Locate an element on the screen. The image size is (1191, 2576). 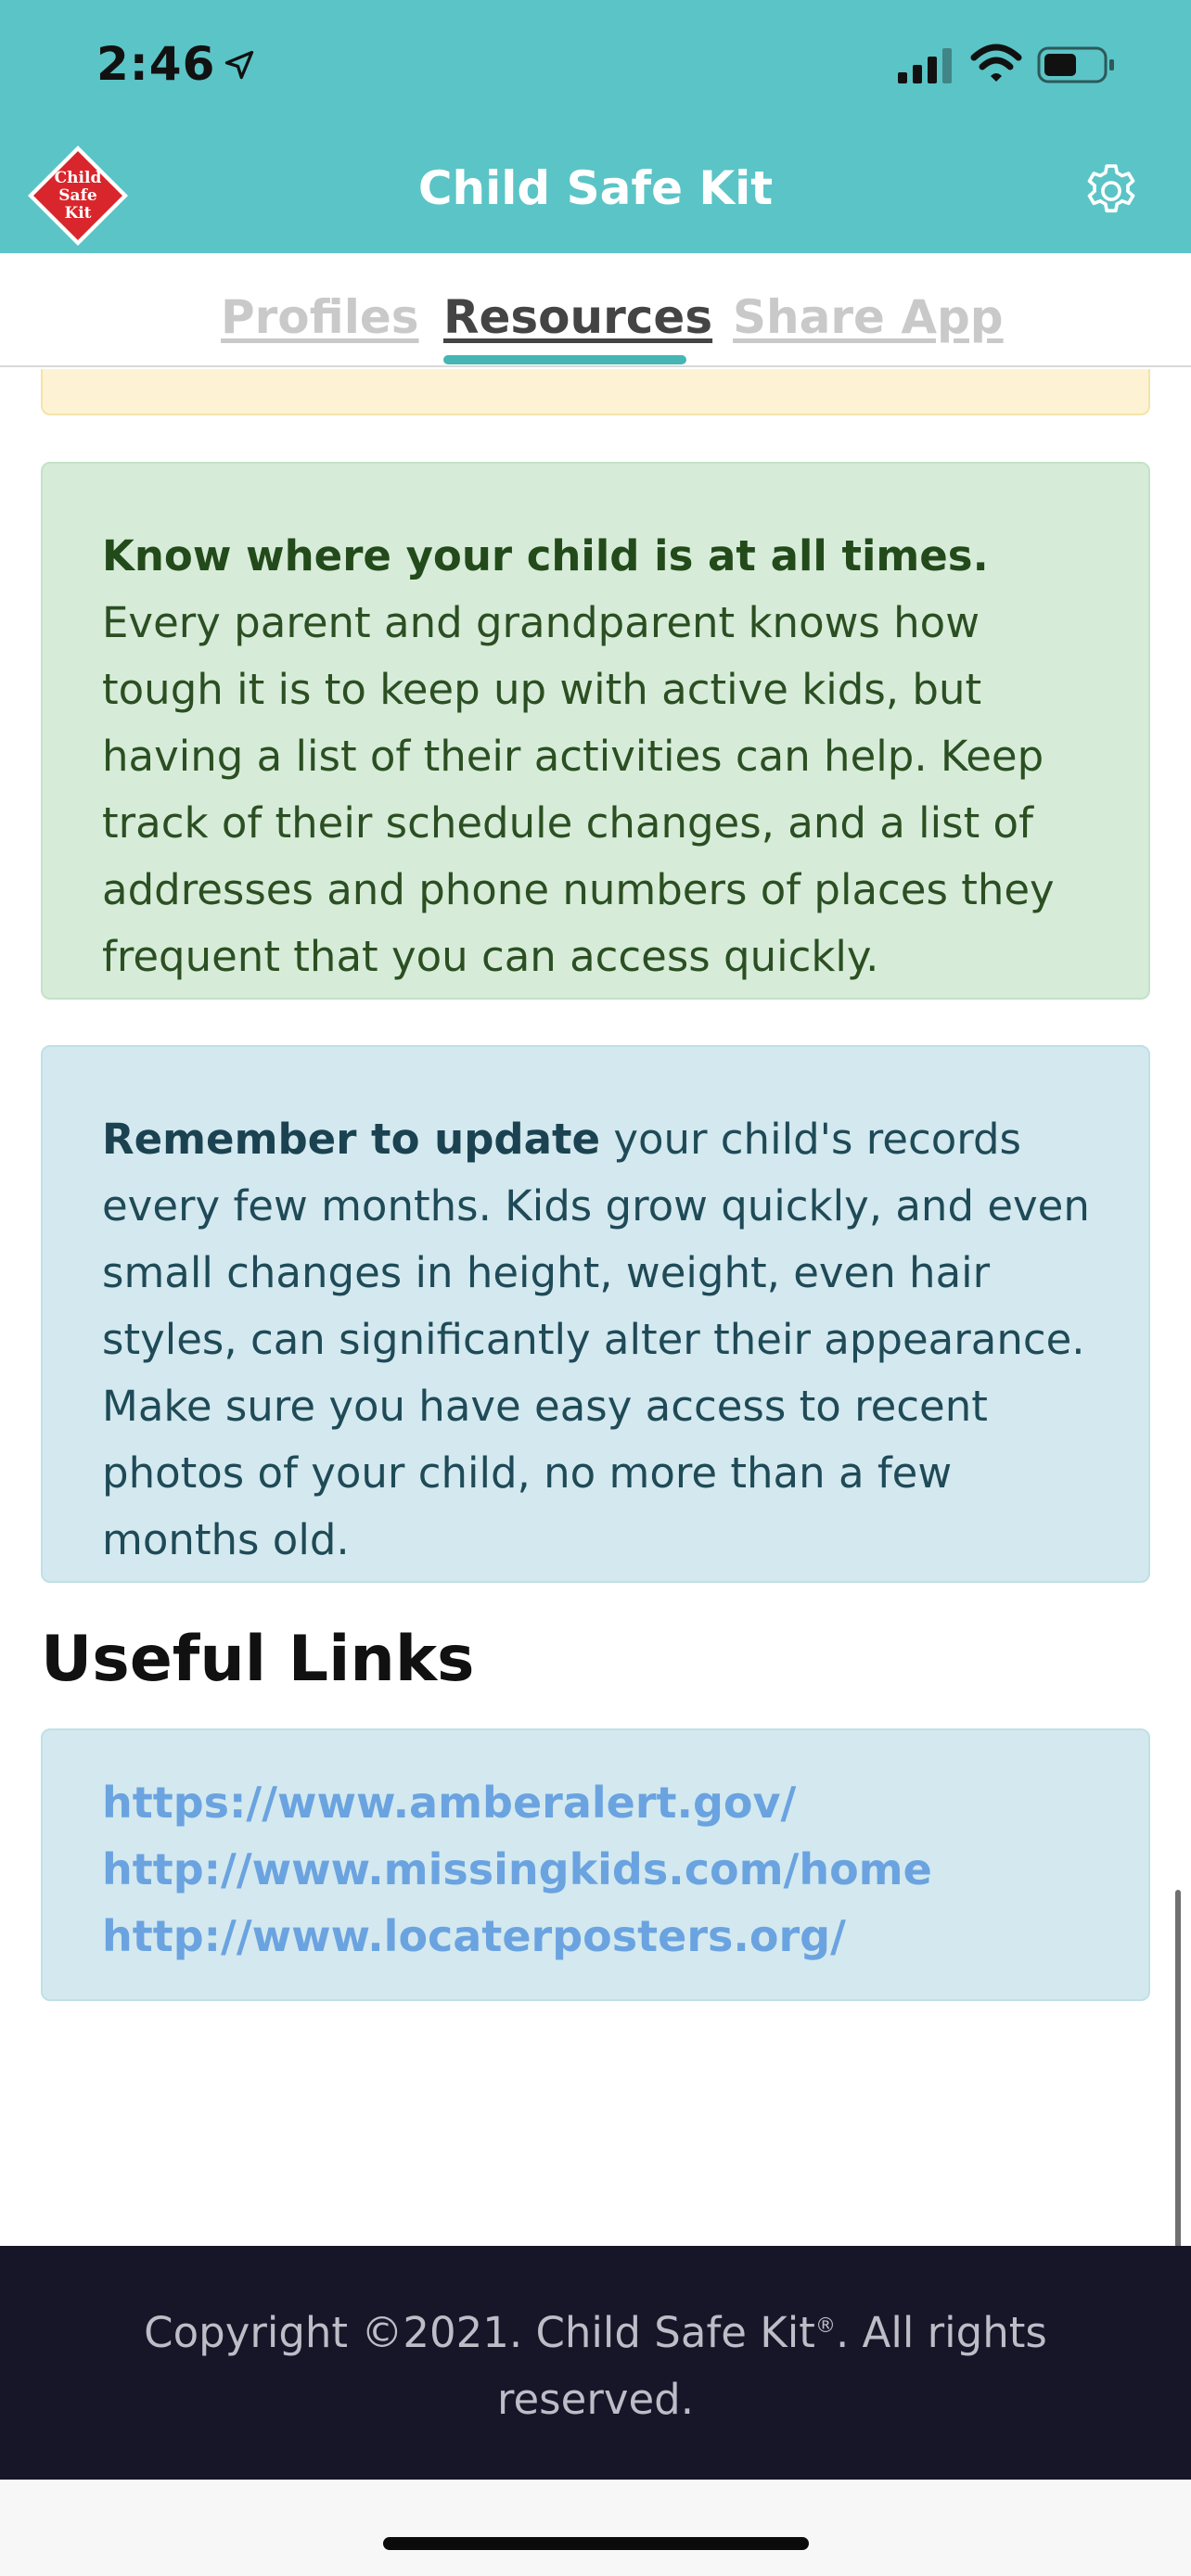
wifi-icon is located at coordinates (996, 63).